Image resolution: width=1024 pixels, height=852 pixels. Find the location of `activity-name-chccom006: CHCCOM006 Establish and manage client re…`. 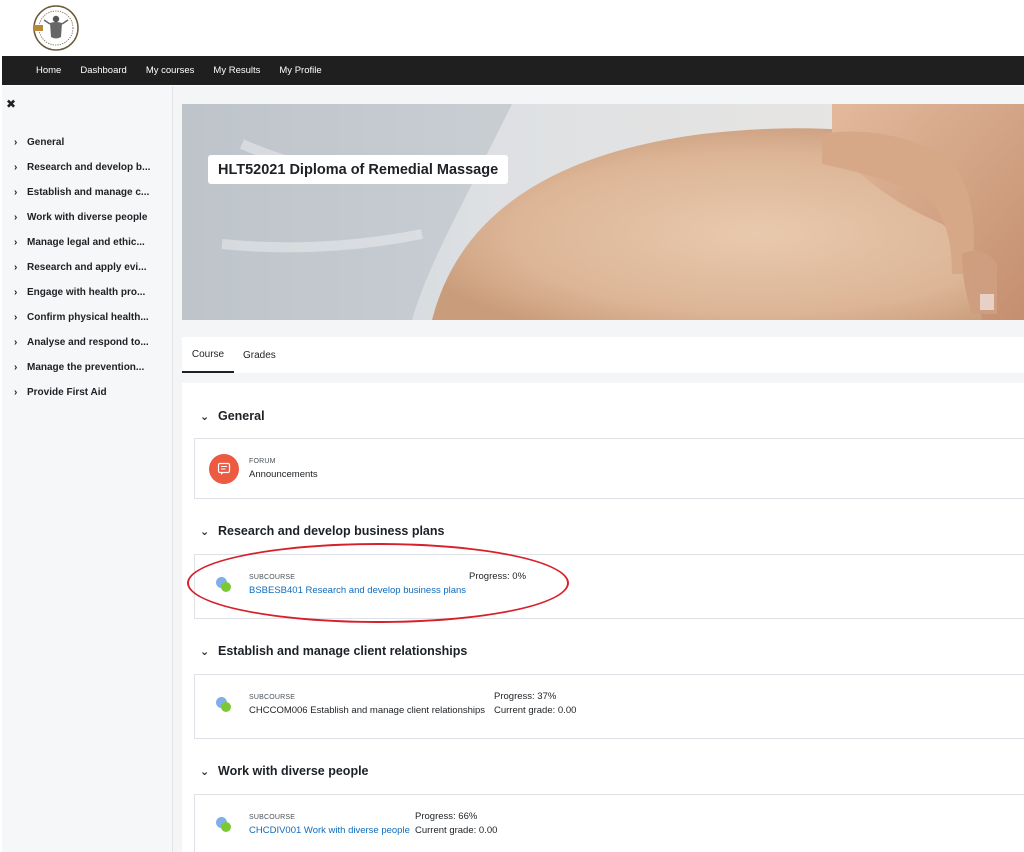

activity-name-chccom006: CHCCOM006 Establish and manage client re… is located at coordinates (367, 710).